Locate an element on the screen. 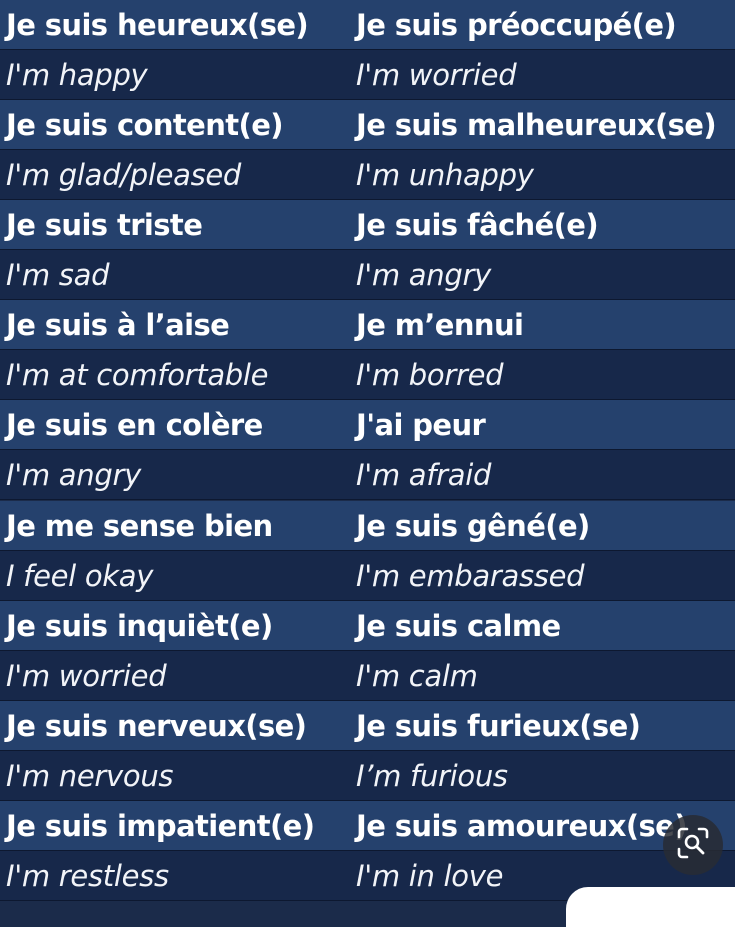 The height and width of the screenshot is (927, 735). french-phrase-row: Je suis nerveux(se) Je suis furieux(se) is located at coordinates (367, 725).